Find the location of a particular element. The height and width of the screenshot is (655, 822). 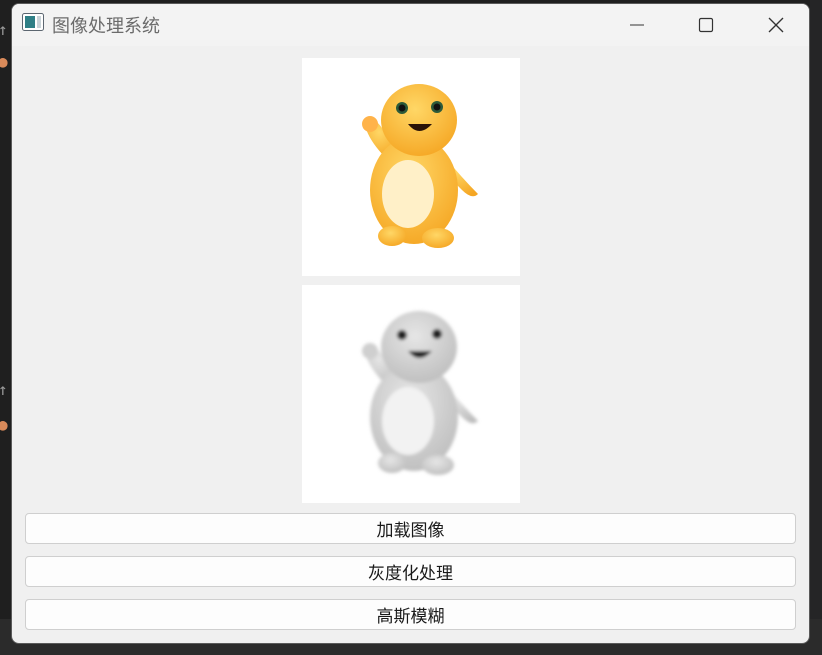

gaussian-blur-button: 高斯模糊 is located at coordinates (410, 614).